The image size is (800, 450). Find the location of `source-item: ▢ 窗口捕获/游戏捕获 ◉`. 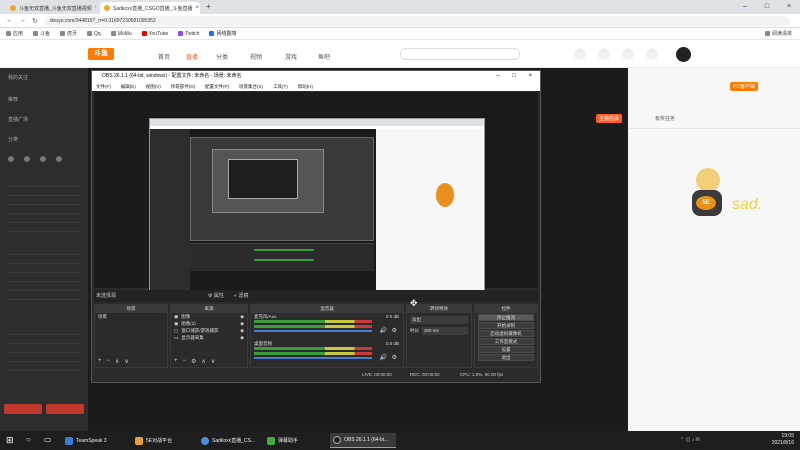

source-item: ▢ 窗口捕获/游戏捕获 ◉ is located at coordinates (209, 330).